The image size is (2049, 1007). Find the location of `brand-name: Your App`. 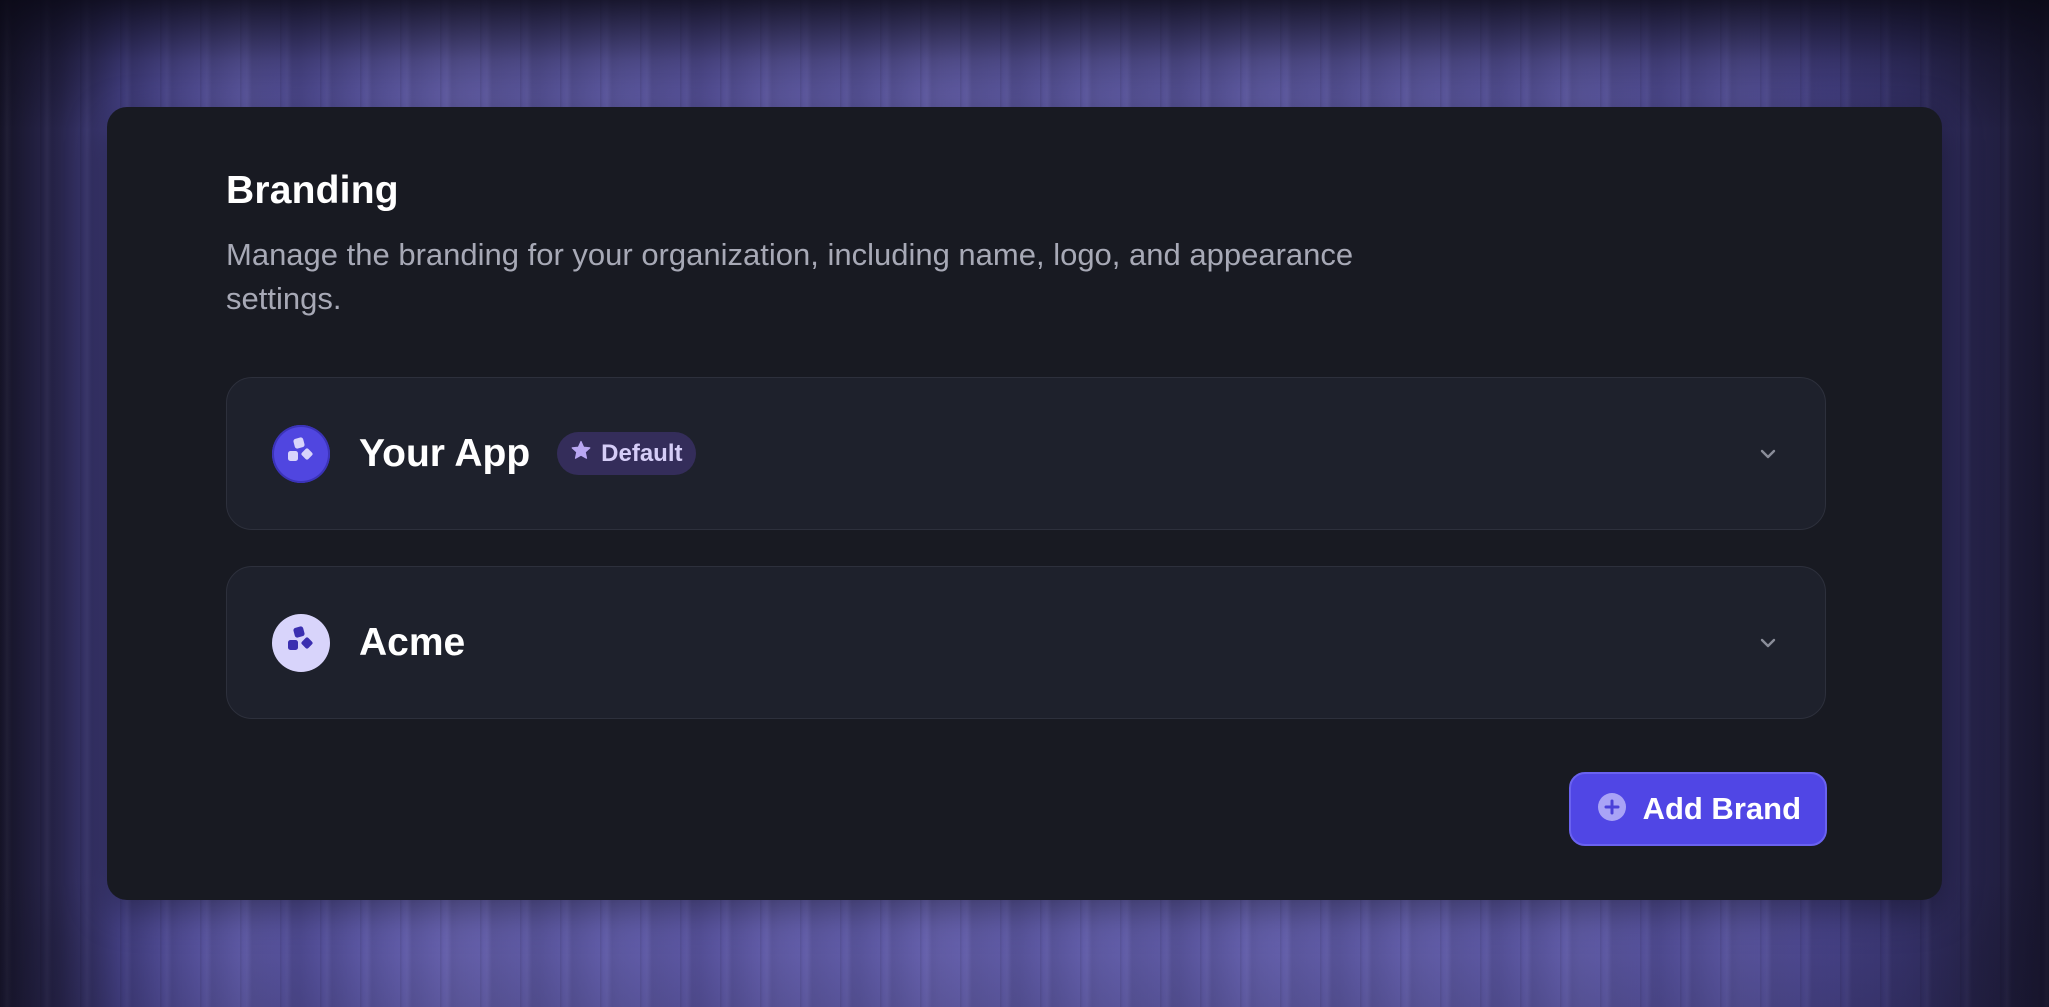

brand-name: Your App is located at coordinates (445, 453).